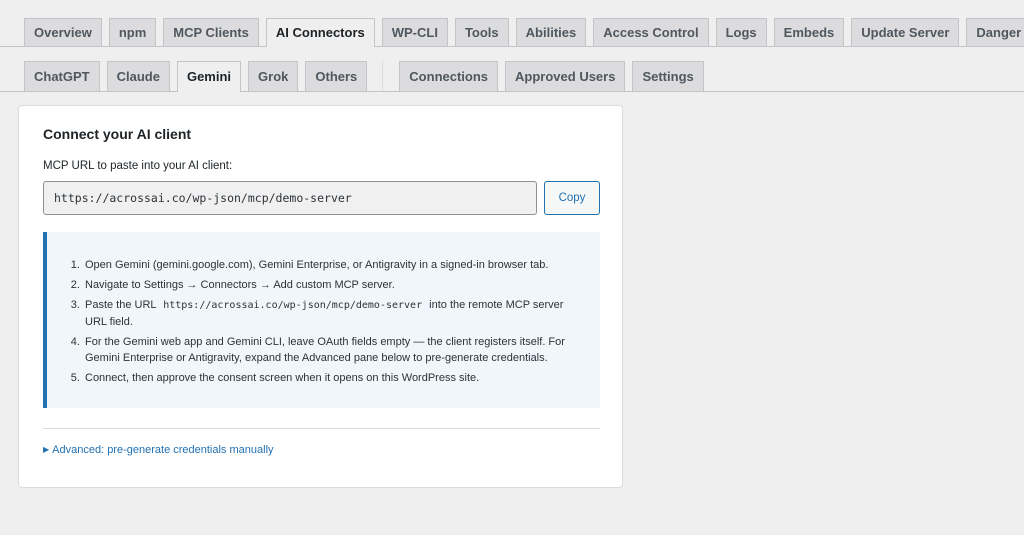 This screenshot has width=1024, height=535. Describe the element at coordinates (46, 449) in the screenshot. I see `triangle-right-icon: ▶` at that location.